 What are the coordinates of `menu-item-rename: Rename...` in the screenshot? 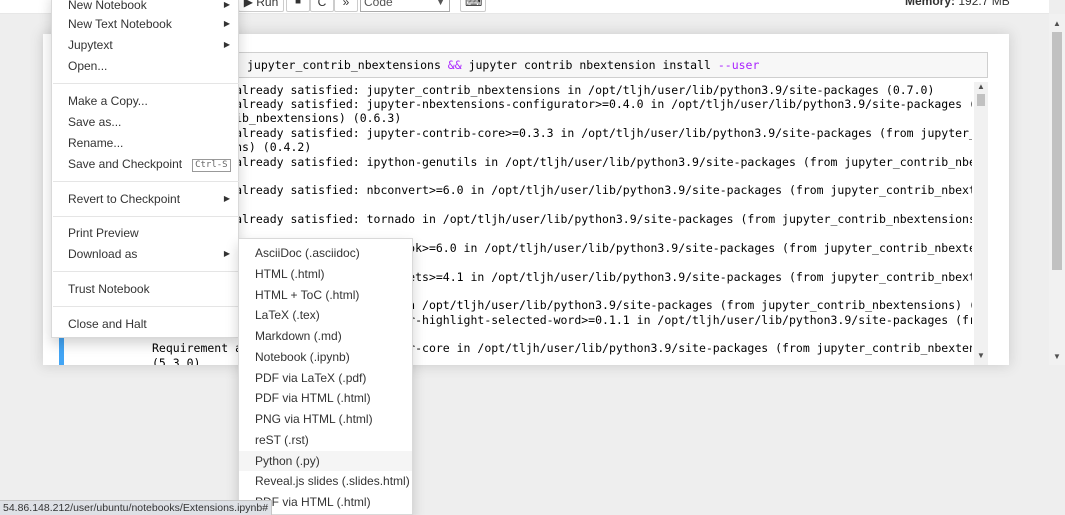 It's located at (145, 143).